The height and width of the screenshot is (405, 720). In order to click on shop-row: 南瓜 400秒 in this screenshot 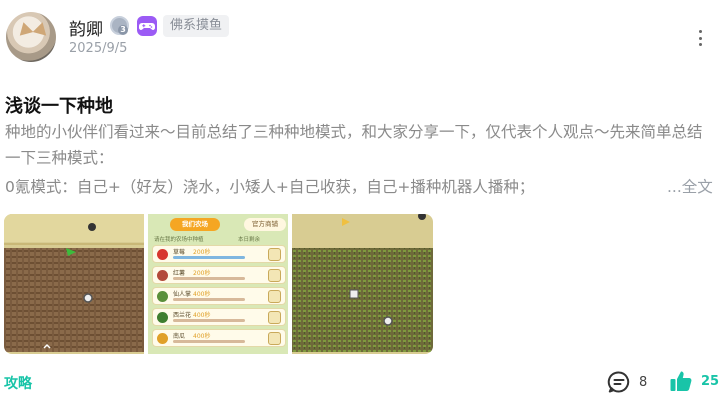, I will do `click(219, 338)`.